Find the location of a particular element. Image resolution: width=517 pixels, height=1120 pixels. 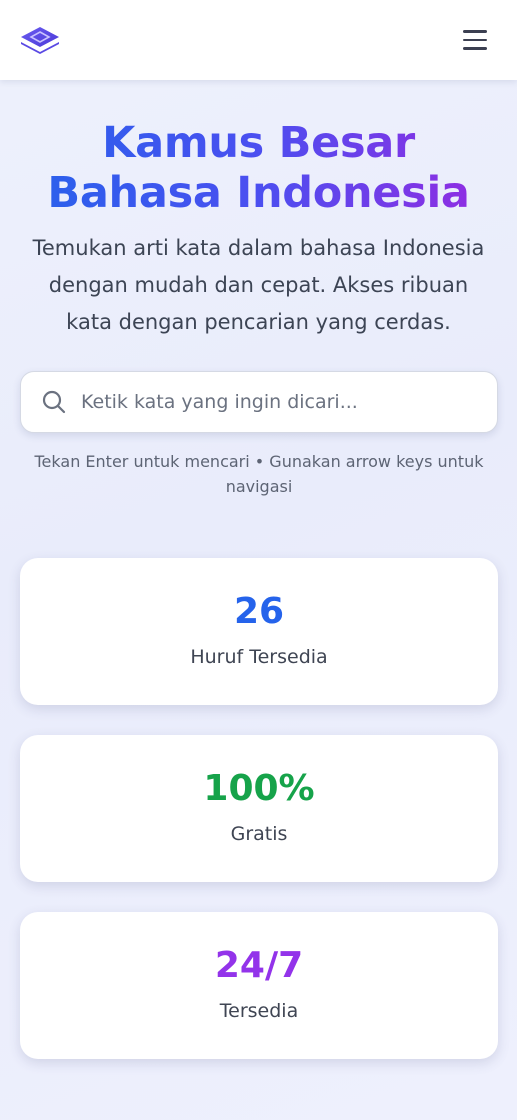

stat-card-availability: 24/7 Tersedia is located at coordinates (259, 985).